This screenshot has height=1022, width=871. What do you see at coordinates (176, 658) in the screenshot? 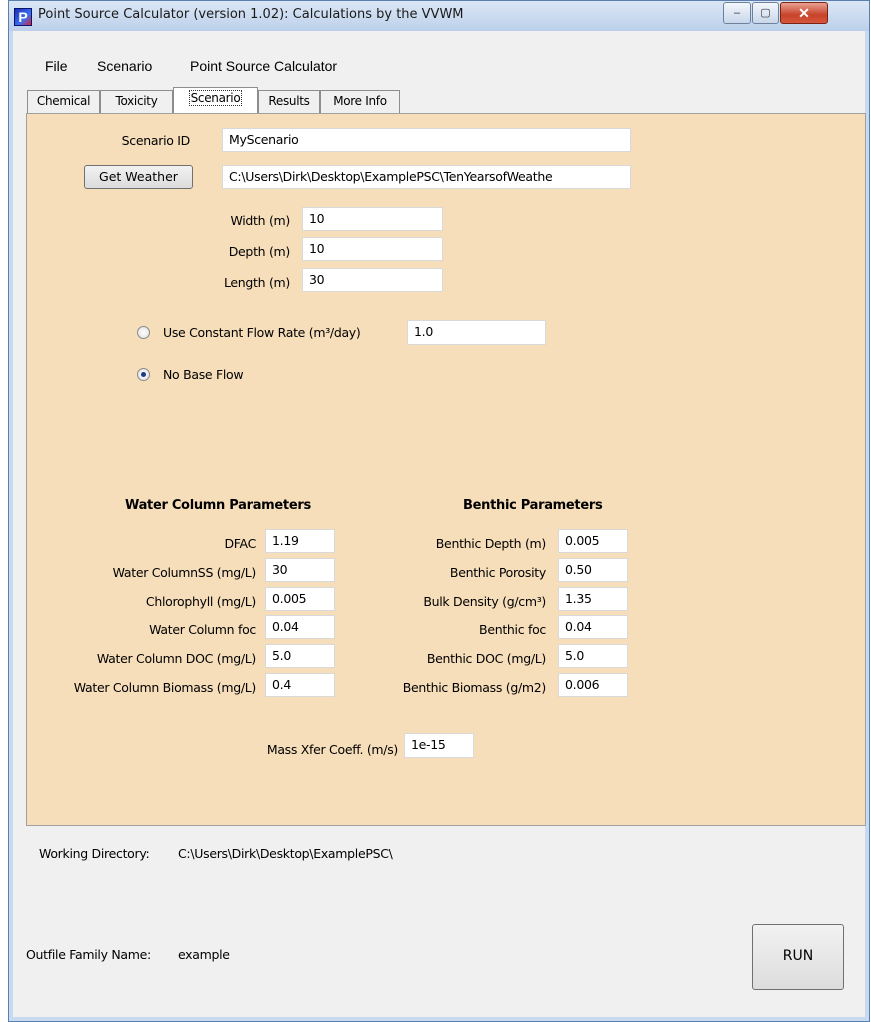
I see `water-column-doc-label: Water Column DOC (mg/L)` at bounding box center [176, 658].